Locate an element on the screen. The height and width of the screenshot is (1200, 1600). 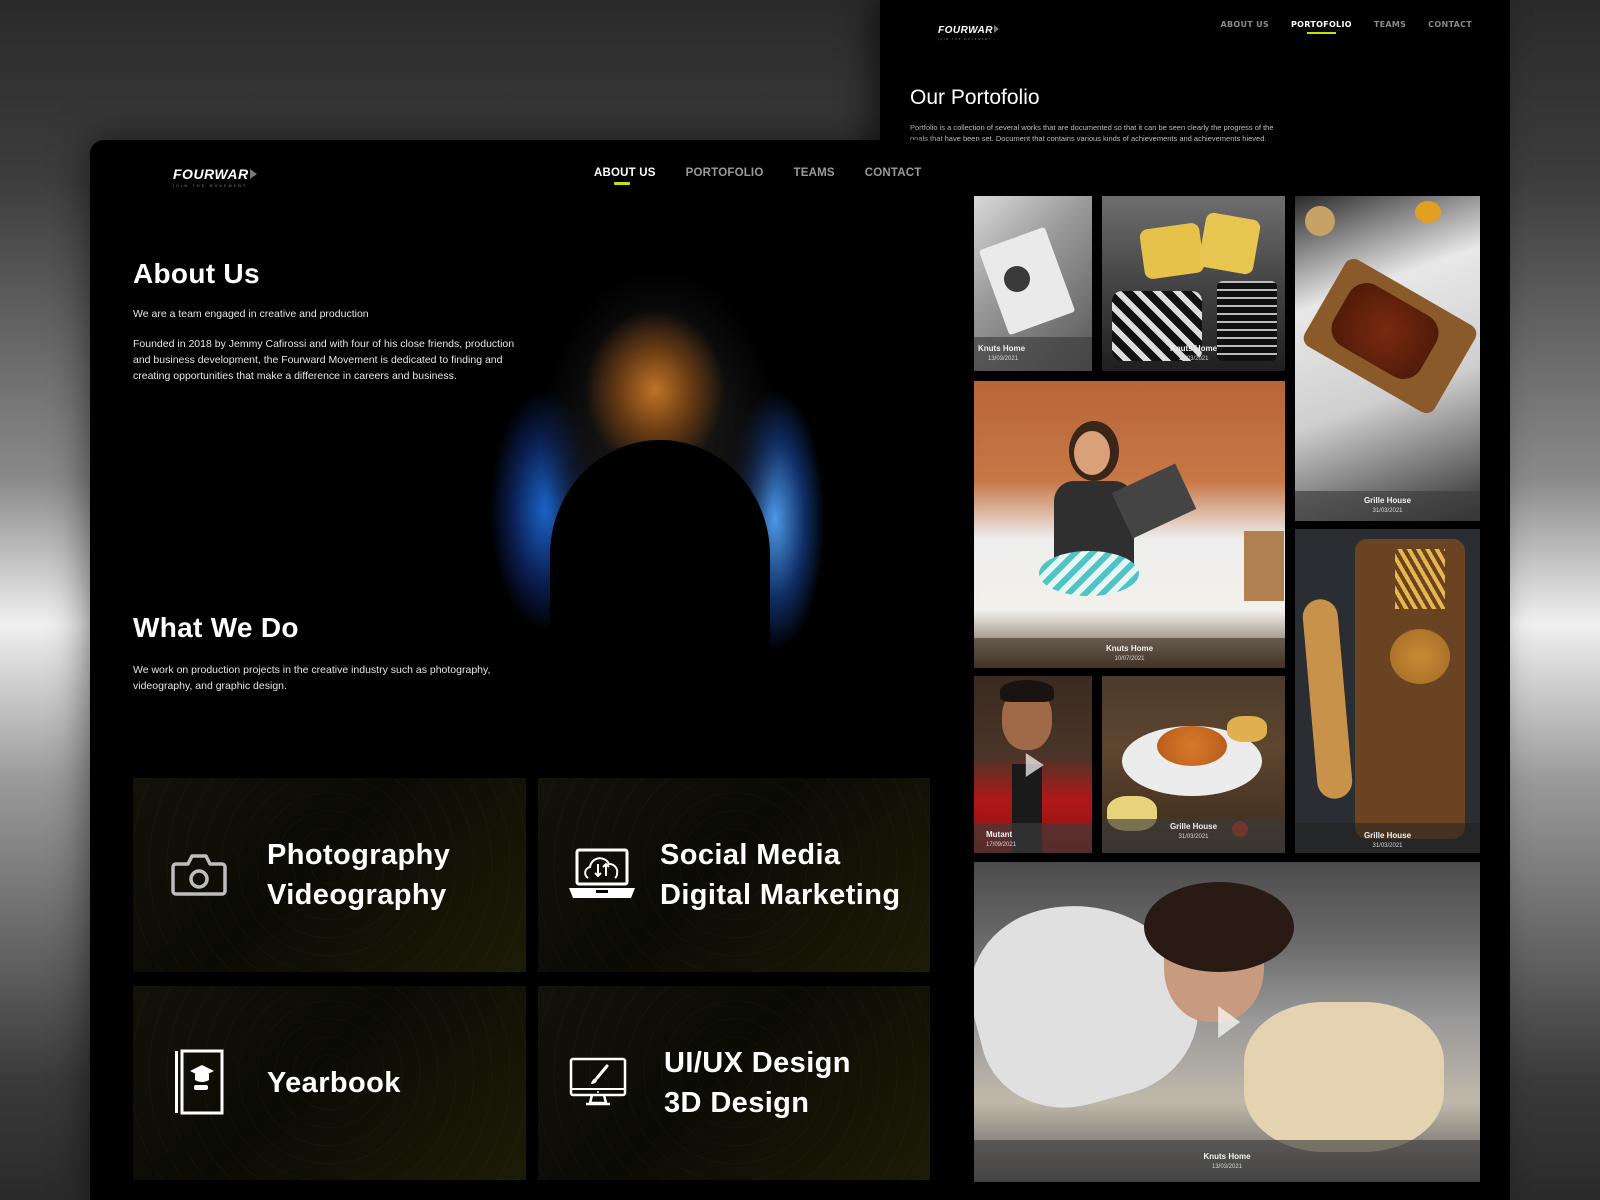
portfolio-title: Our Portofolio is located at coordinates (975, 97).